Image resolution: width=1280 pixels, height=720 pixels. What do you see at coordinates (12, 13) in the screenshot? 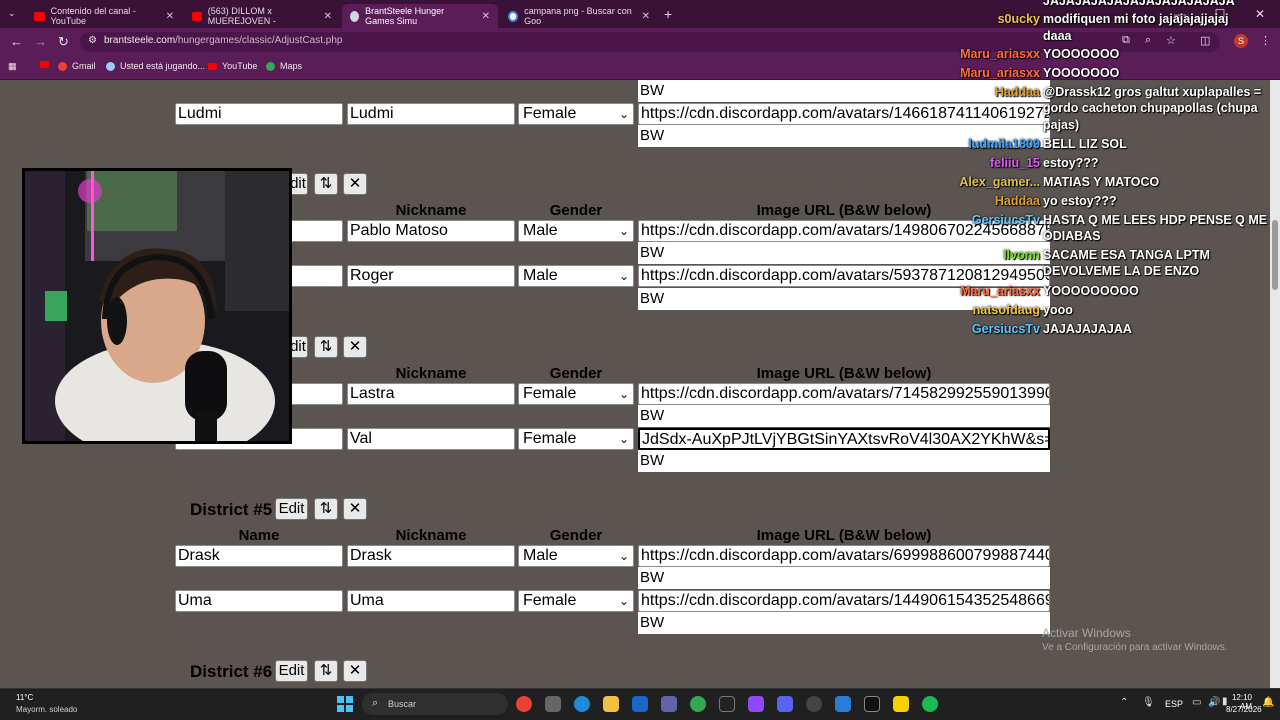
I see `tab-search-chevron-icon: ⌄` at bounding box center [12, 13].